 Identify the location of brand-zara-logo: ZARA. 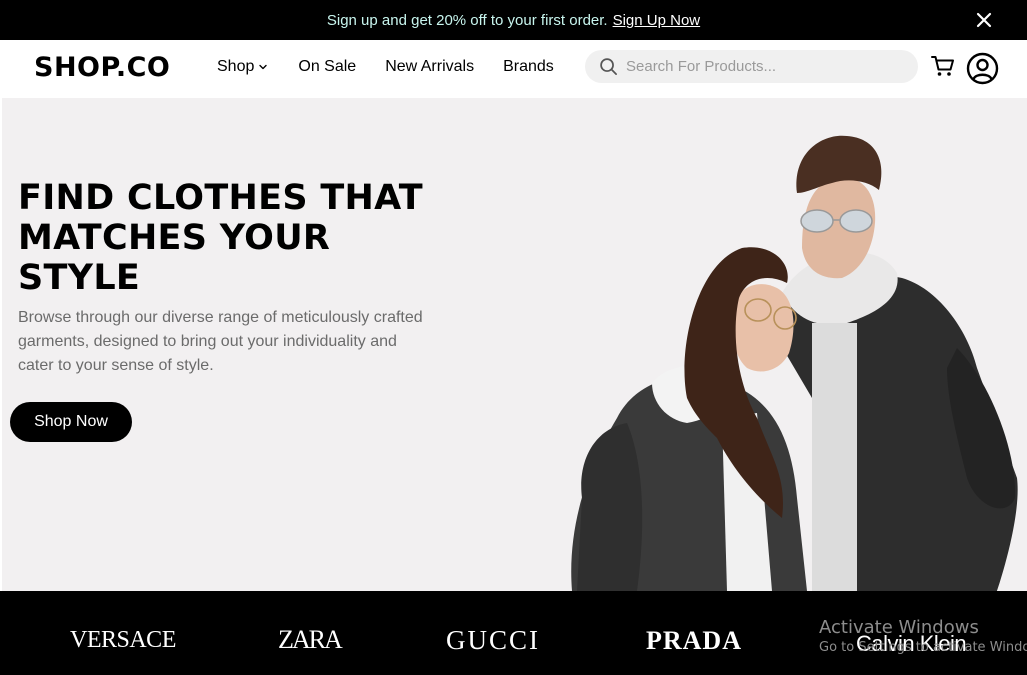
(310, 639).